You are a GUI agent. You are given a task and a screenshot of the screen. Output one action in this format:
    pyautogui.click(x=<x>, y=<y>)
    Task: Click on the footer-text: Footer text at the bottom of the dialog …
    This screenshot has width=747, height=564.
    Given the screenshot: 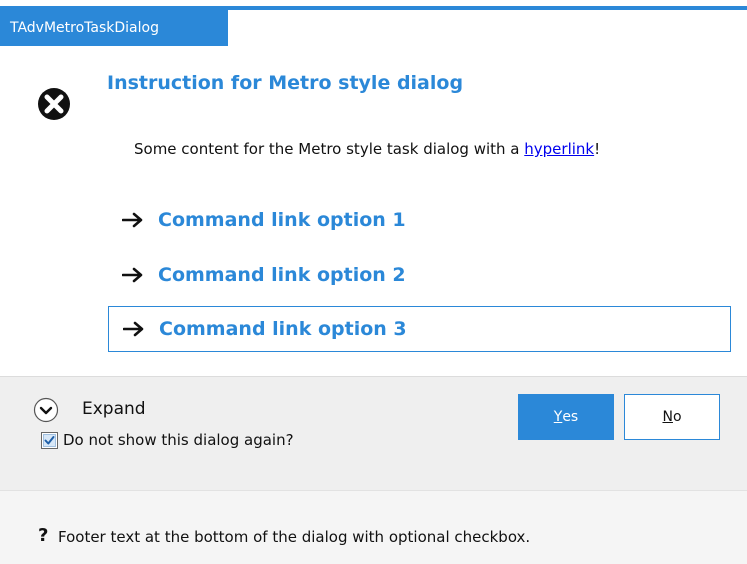 What is the action you would take?
    pyautogui.click(x=294, y=537)
    